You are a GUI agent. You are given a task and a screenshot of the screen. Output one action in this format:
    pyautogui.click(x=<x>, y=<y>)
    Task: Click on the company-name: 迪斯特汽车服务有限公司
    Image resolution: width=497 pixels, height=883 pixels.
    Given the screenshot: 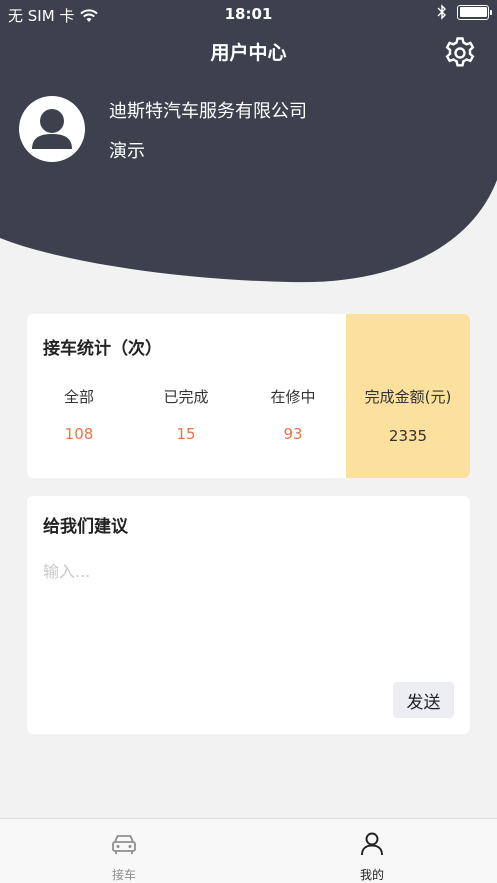 What is the action you would take?
    pyautogui.click(x=208, y=111)
    